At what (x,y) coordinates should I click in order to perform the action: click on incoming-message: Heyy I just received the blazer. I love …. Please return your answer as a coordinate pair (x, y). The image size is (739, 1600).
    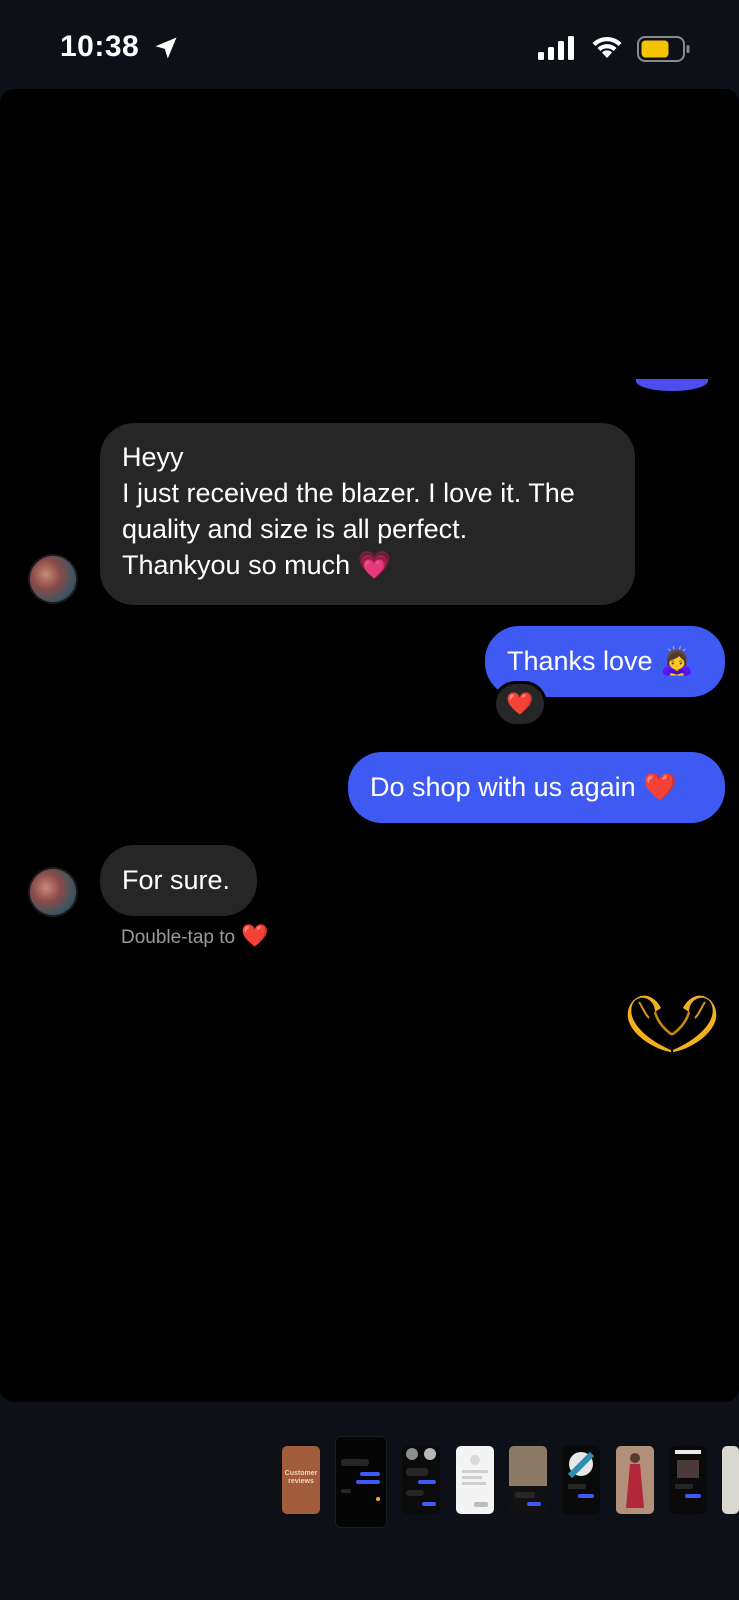
    Looking at the image, I should click on (367, 514).